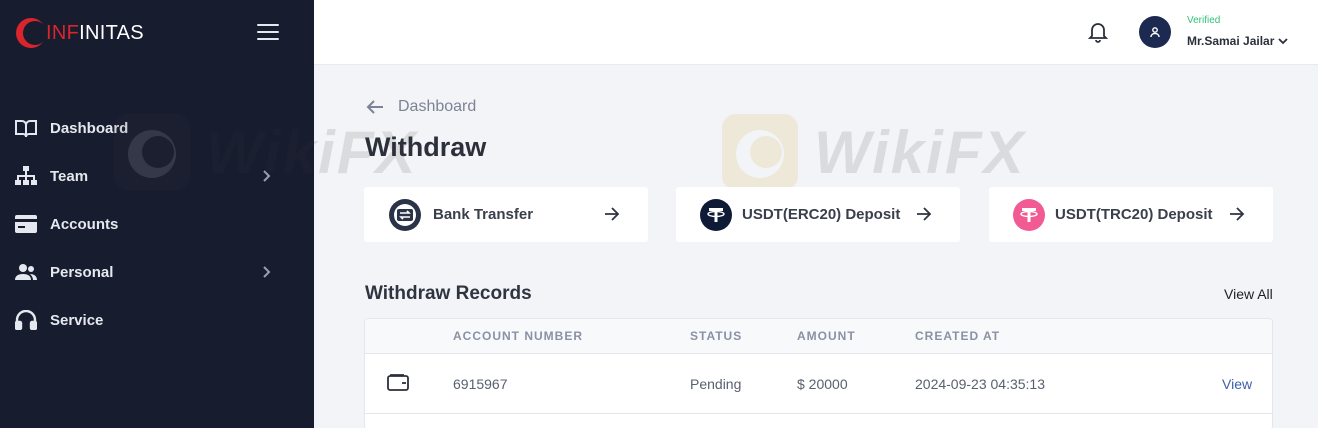 The width and height of the screenshot is (1318, 428). Describe the element at coordinates (821, 214) in the screenshot. I see `method-label: USDT(ERC20) Deposit` at that location.